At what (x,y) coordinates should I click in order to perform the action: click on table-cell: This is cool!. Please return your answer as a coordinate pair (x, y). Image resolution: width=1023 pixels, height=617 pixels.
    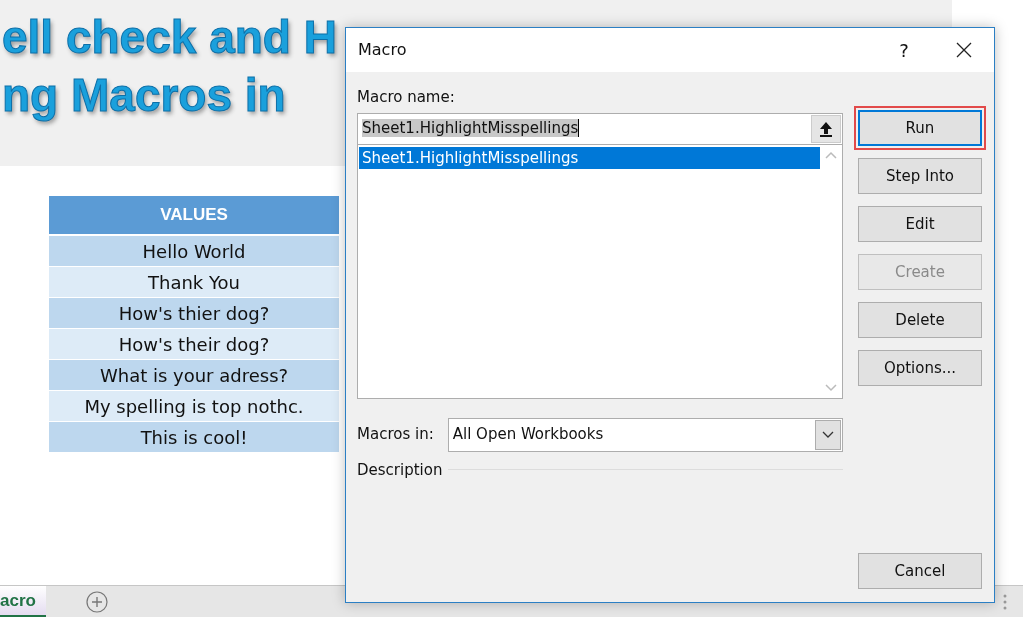
    Looking at the image, I should click on (194, 437).